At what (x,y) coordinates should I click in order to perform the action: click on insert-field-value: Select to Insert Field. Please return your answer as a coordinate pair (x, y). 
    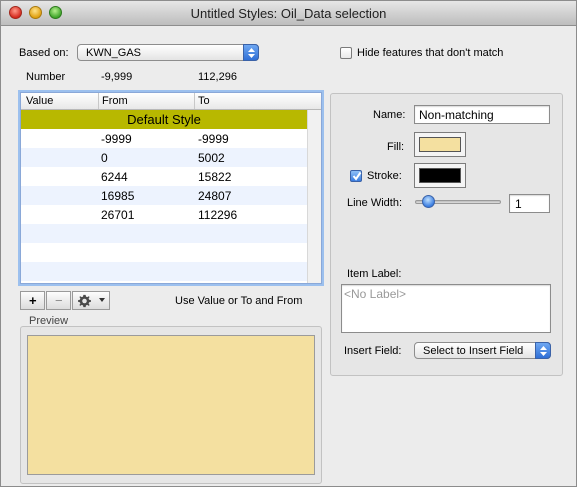
    Looking at the image, I should click on (473, 351).